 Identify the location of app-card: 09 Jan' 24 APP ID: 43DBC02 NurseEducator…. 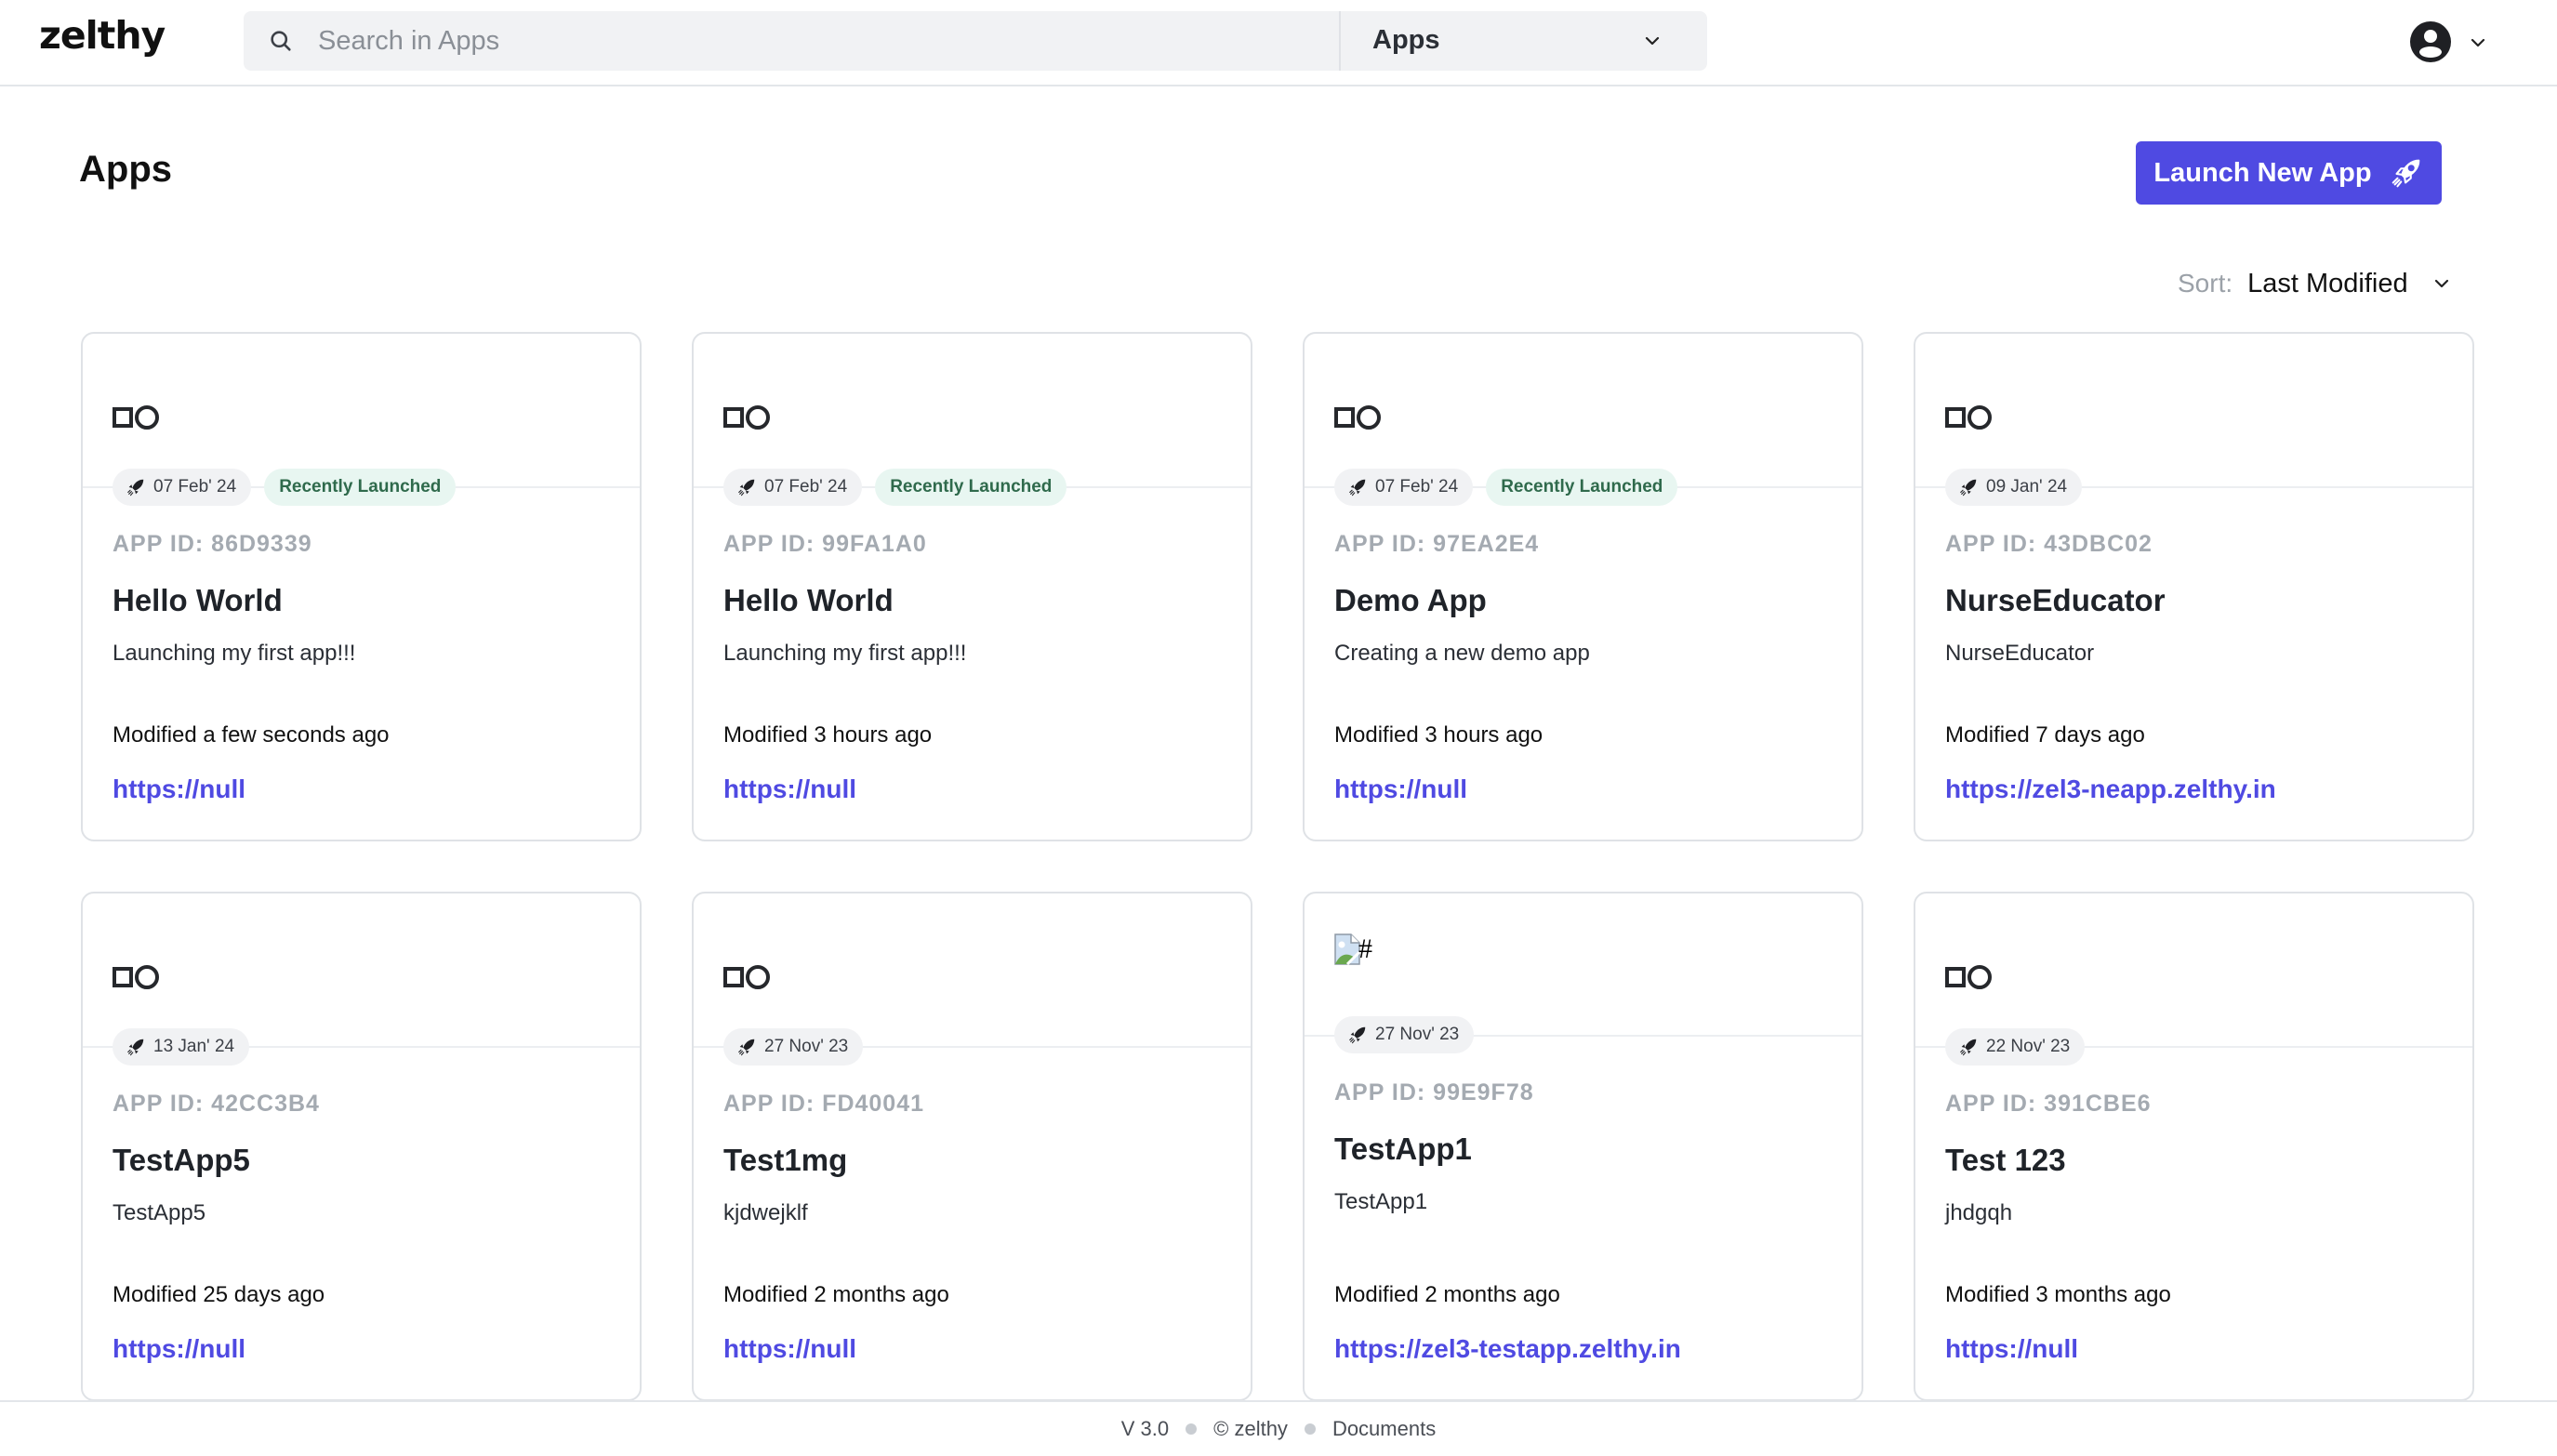
(2194, 586).